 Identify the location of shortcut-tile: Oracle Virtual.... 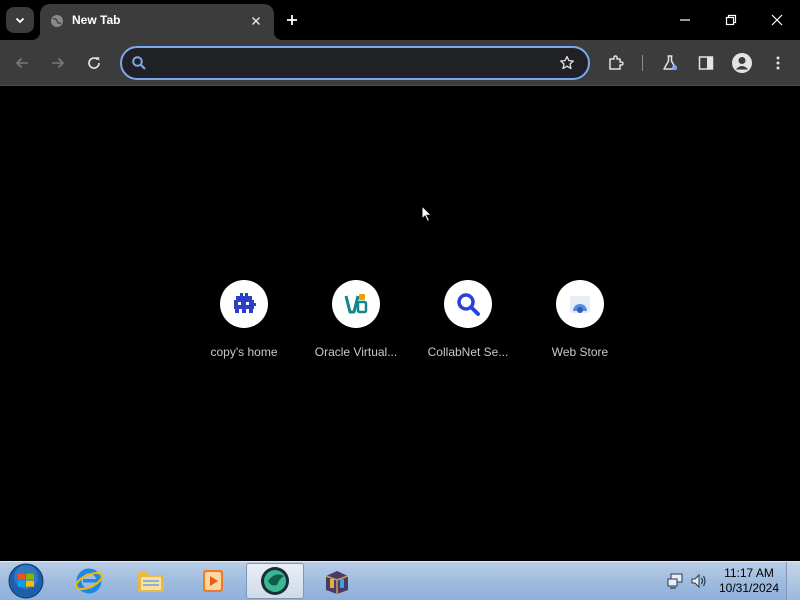
(356, 325).